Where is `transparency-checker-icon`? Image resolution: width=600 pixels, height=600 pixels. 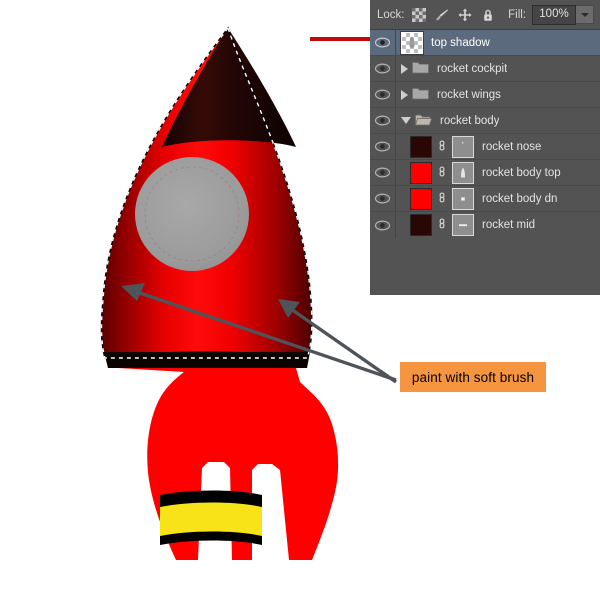
transparency-checker-icon is located at coordinates (418, 14).